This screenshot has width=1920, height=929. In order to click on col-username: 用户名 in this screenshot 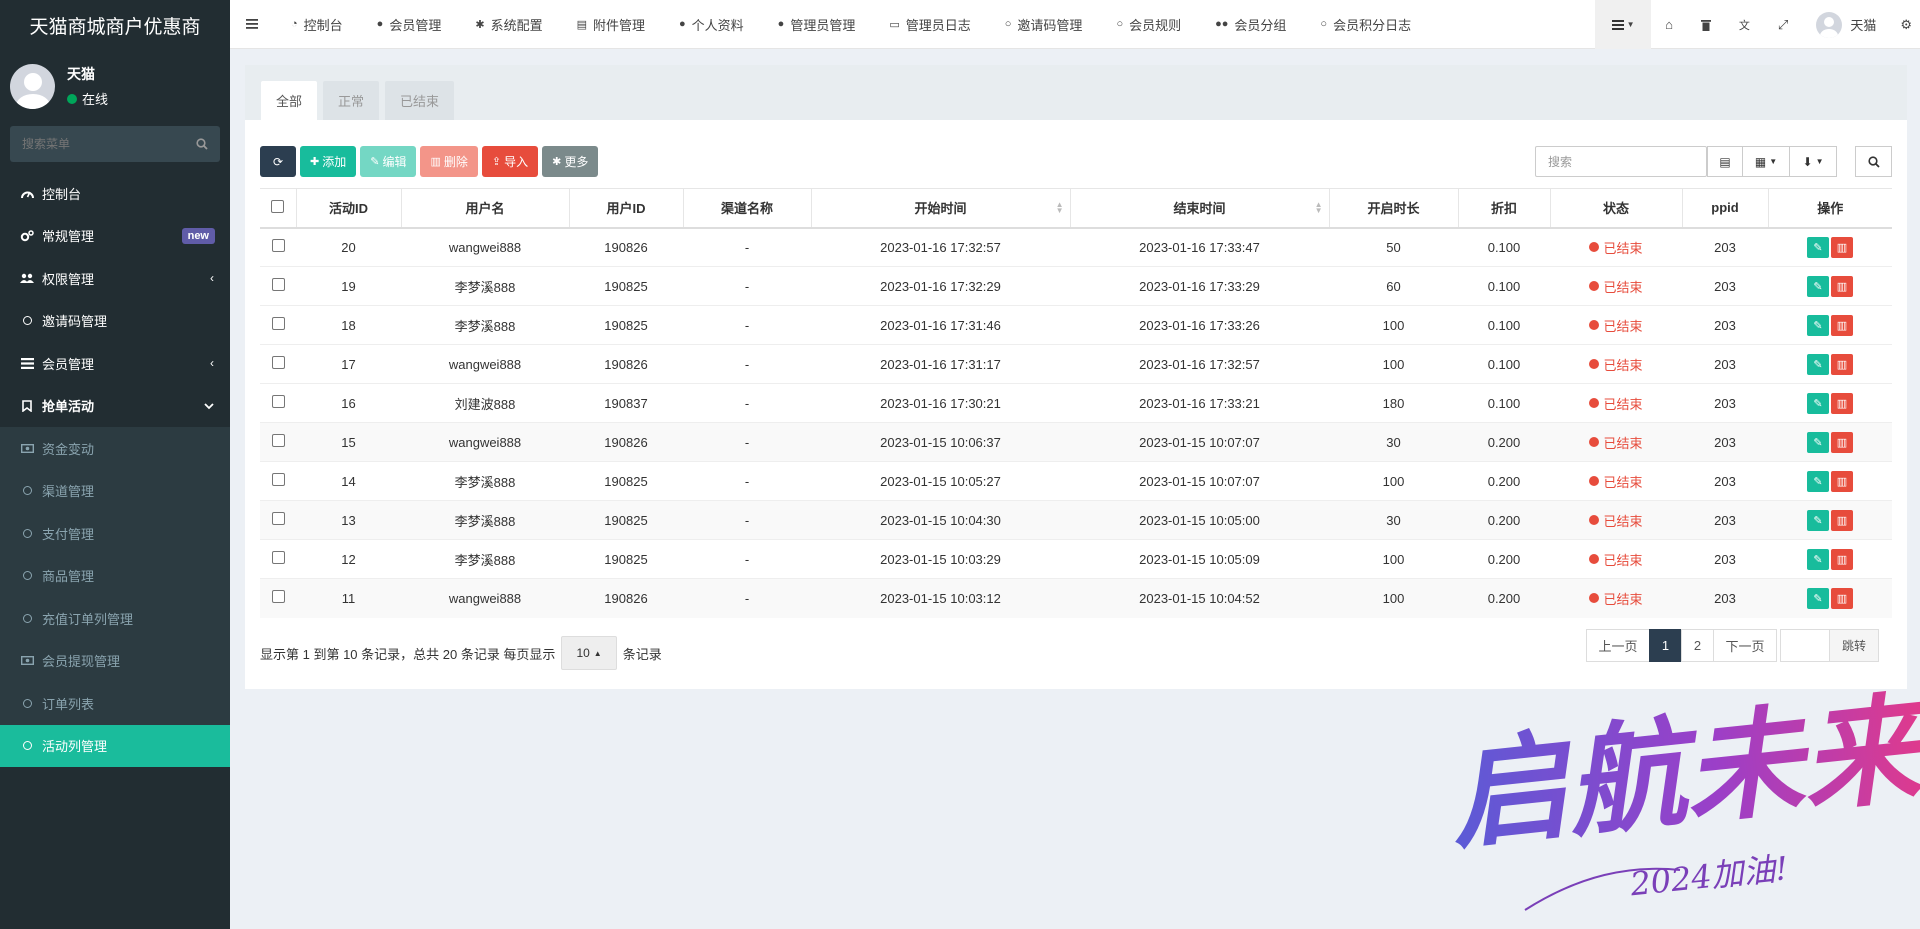, I will do `click(485, 208)`.